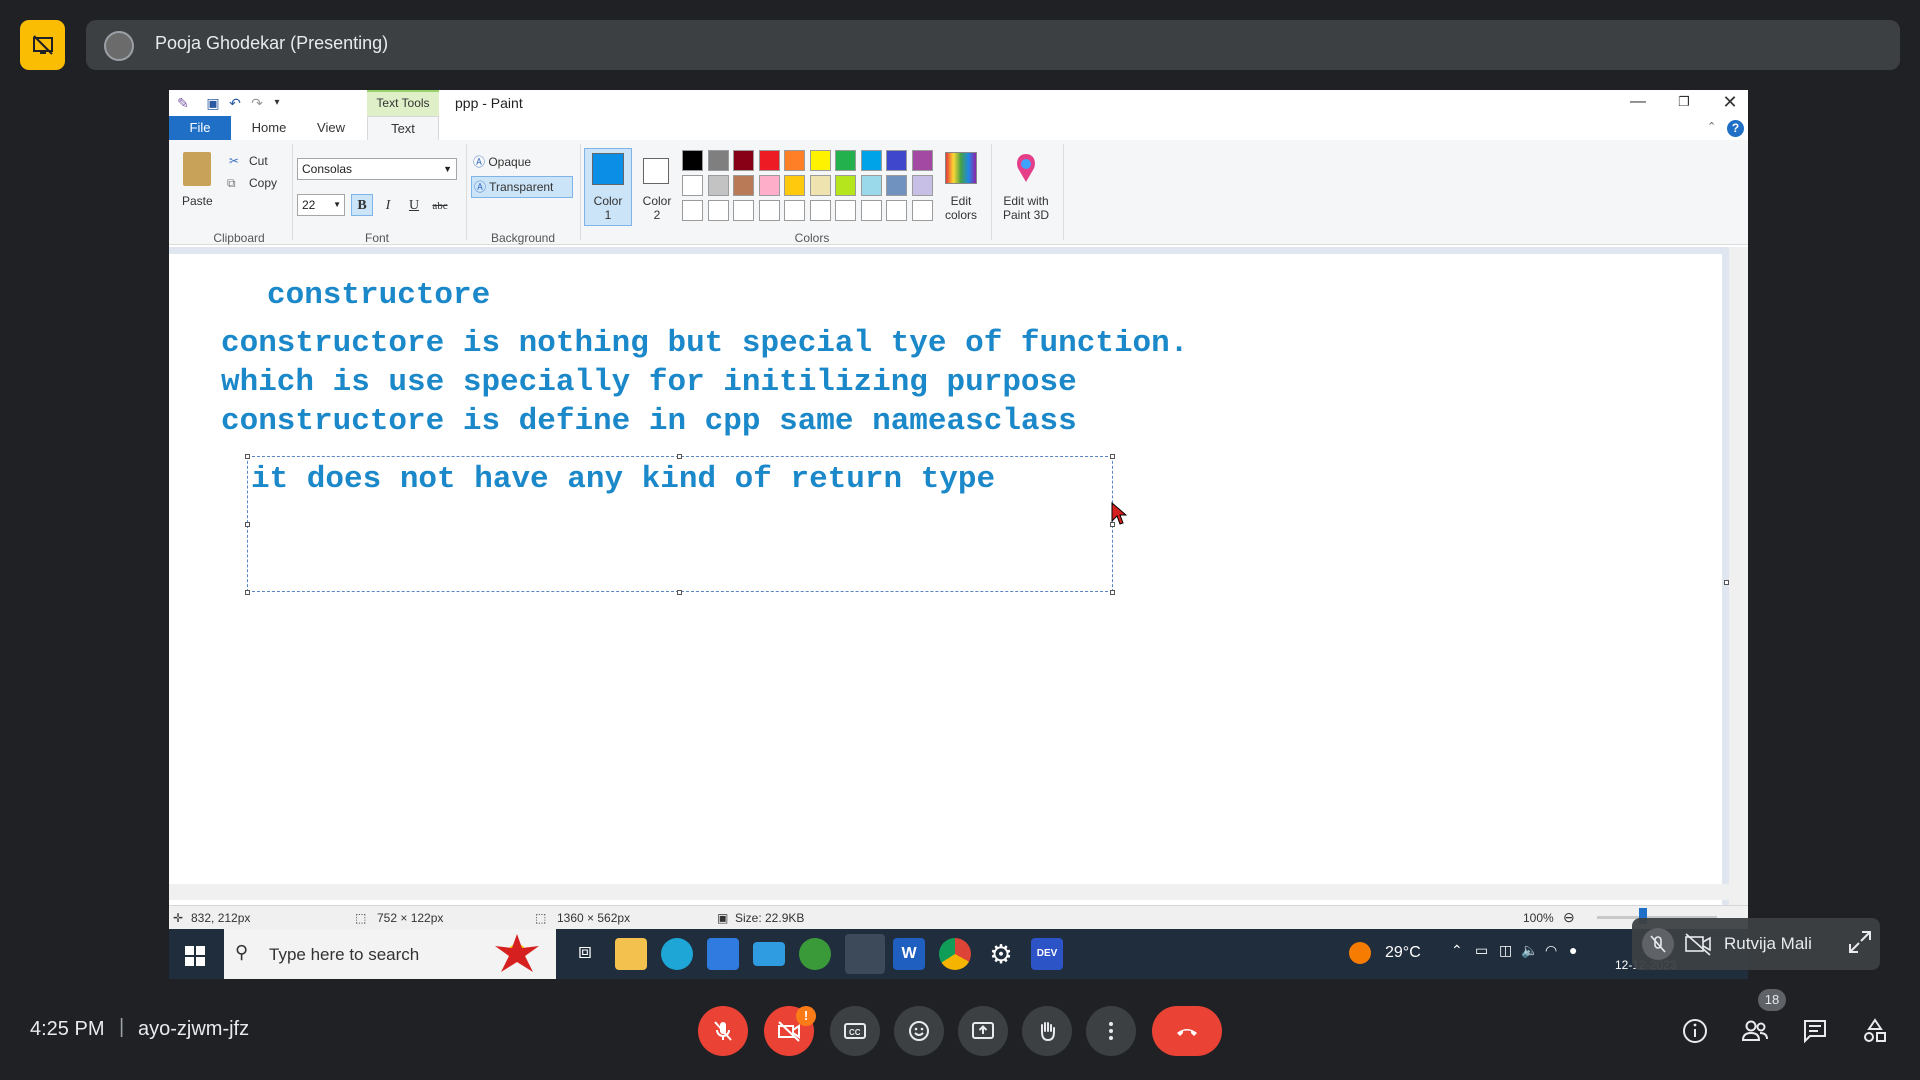 Image resolution: width=1920 pixels, height=1080 pixels. Describe the element at coordinates (1735, 128) in the screenshot. I see `help-icon: ?` at that location.